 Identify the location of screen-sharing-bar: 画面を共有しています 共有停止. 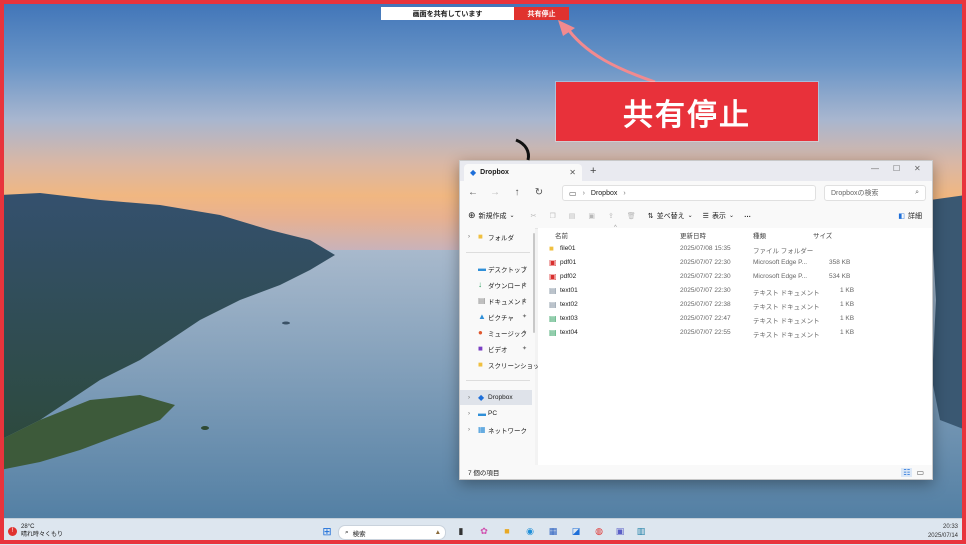
(475, 13).